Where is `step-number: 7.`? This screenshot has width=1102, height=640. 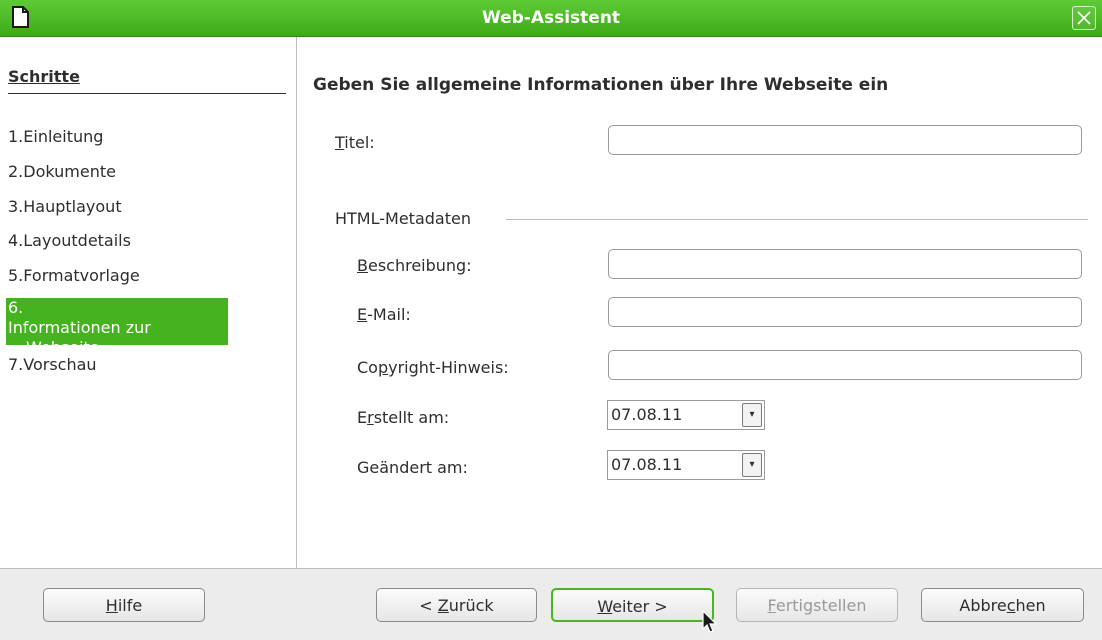
step-number: 7. is located at coordinates (16, 364).